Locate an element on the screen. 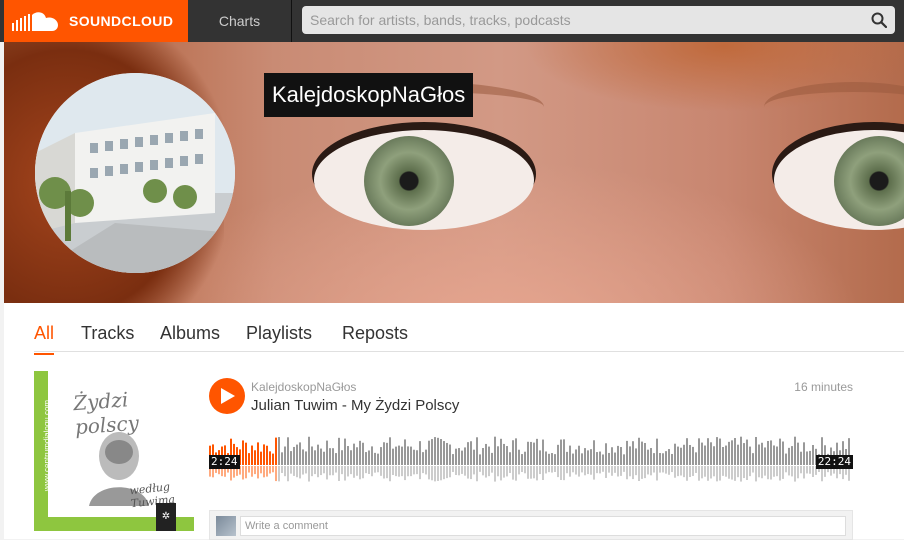 This screenshot has width=904, height=540. search-input is located at coordinates (582, 20).